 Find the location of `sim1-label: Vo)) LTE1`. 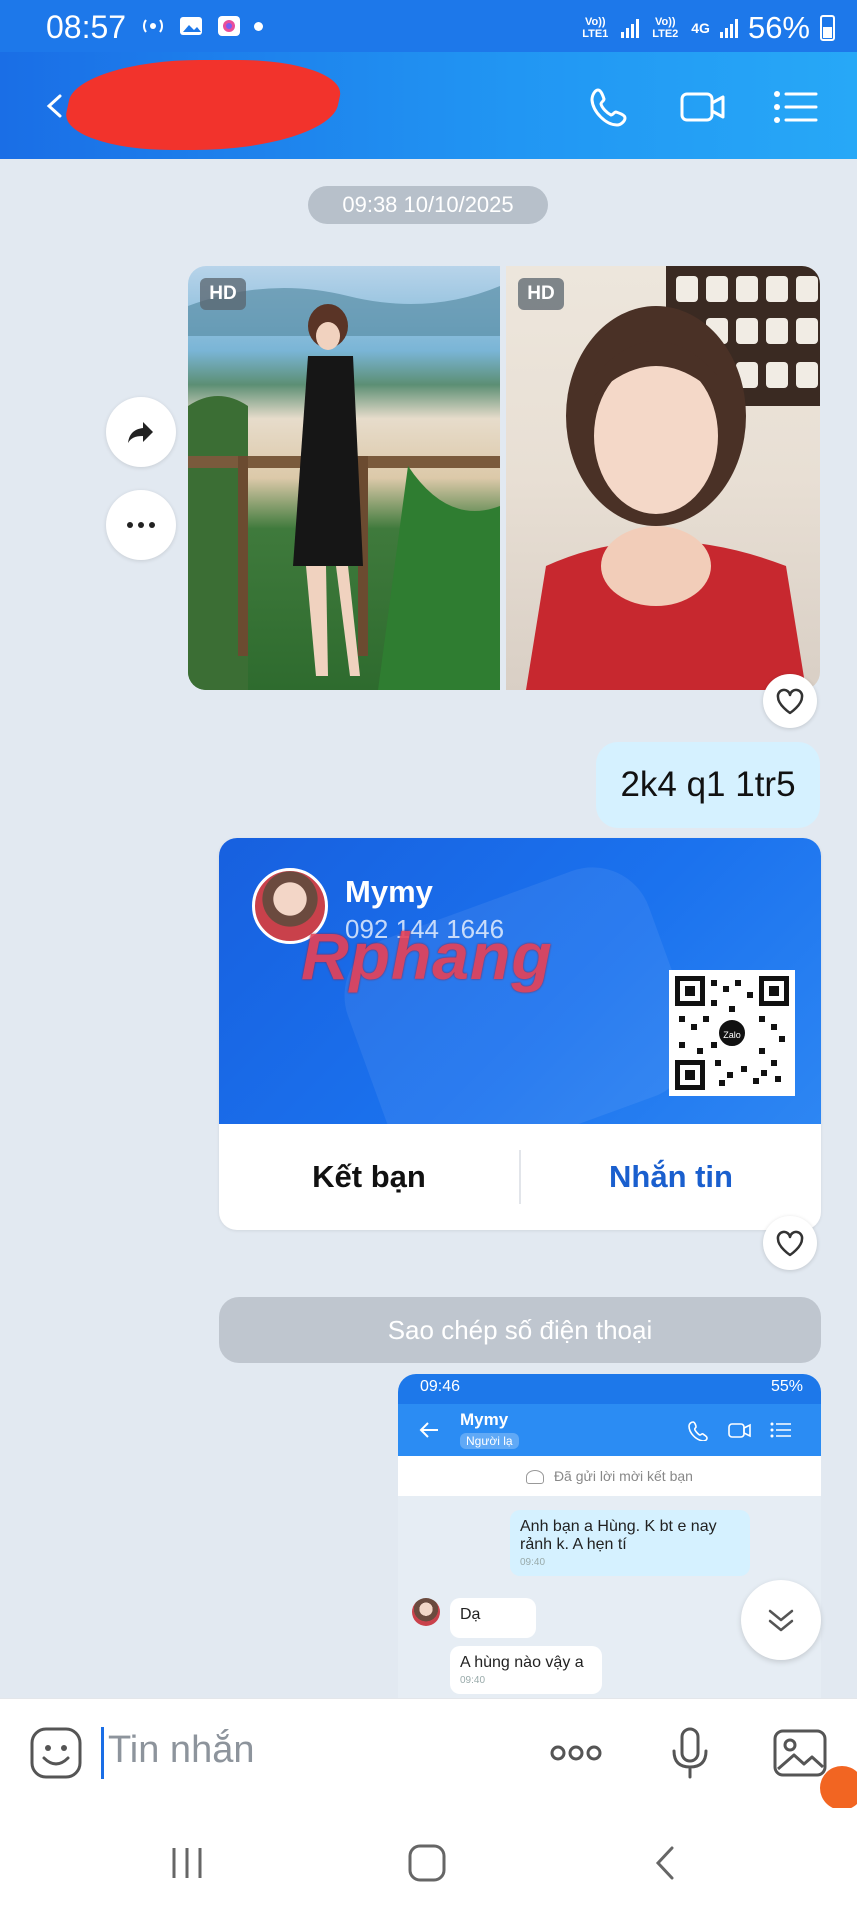

sim1-label: Vo)) LTE1 is located at coordinates (595, 28).